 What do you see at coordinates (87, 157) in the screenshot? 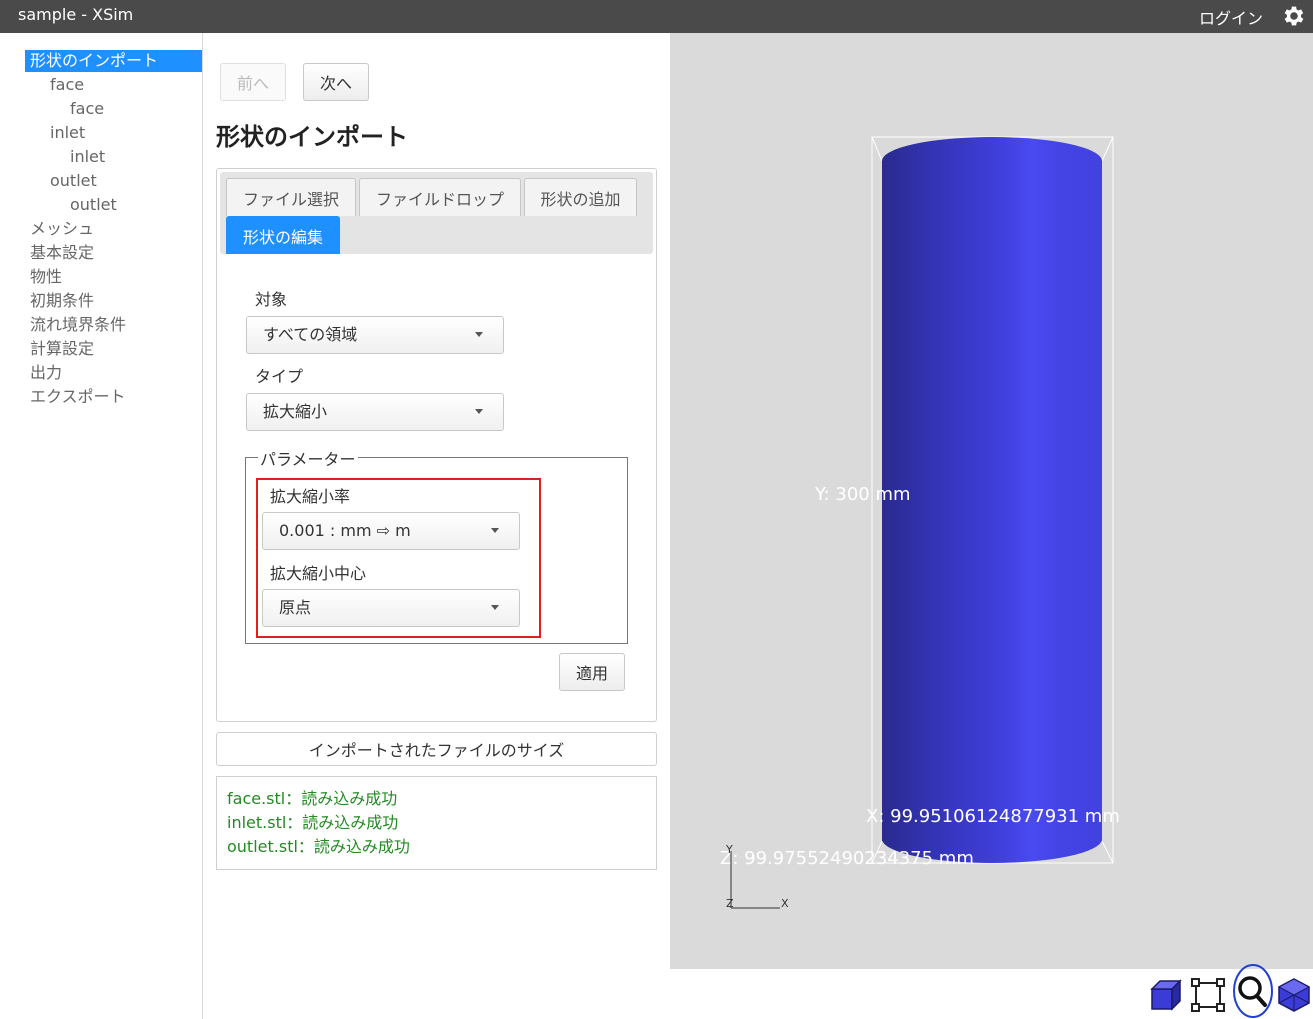
I see `sidebar-item-inlet-child: inlet` at bounding box center [87, 157].